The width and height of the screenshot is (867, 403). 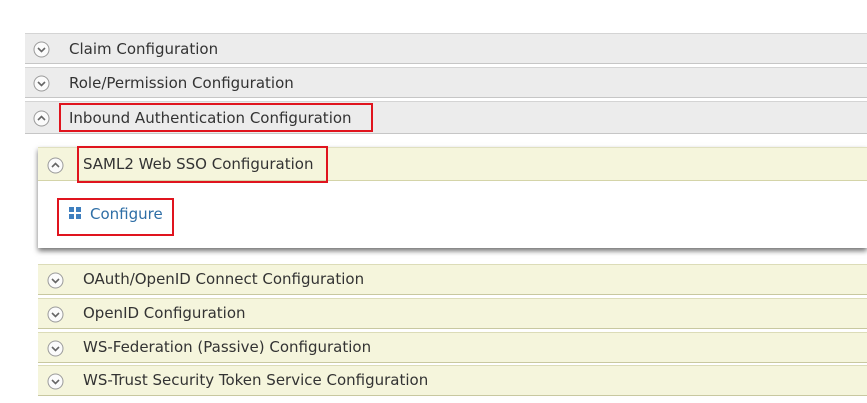 I want to click on subsection-openid-configuration: OpenID Configuration, so click(x=452, y=313).